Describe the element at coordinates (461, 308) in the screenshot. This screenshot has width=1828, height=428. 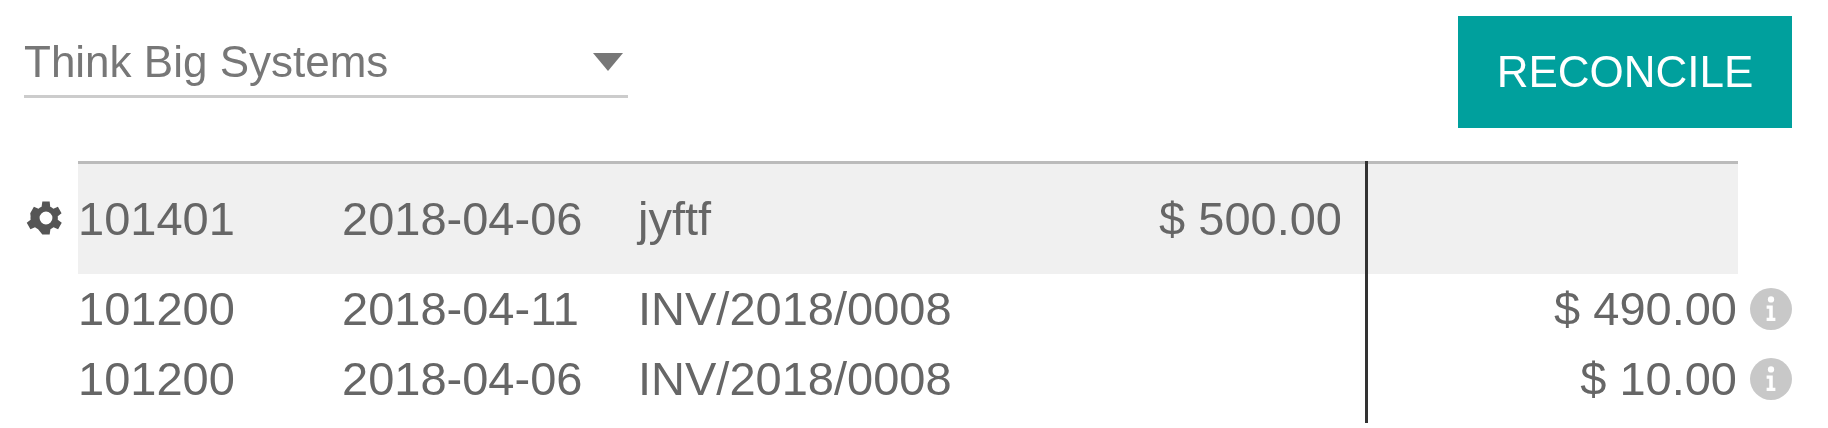
I see `line-date: 2018-04-11` at that location.